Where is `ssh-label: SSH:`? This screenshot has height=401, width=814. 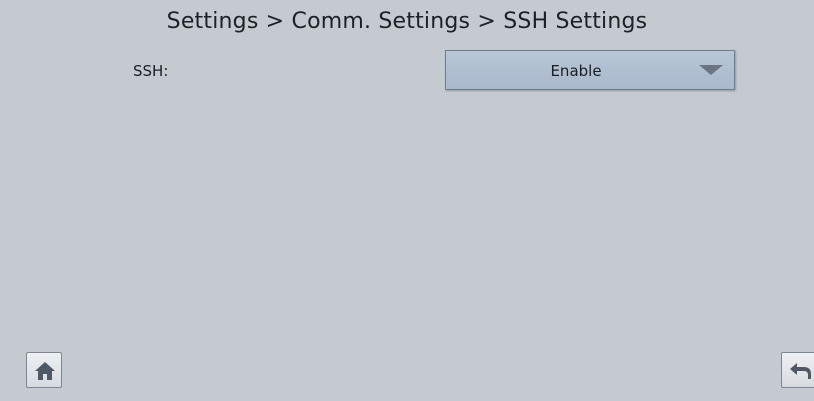
ssh-label: SSH: is located at coordinates (151, 71).